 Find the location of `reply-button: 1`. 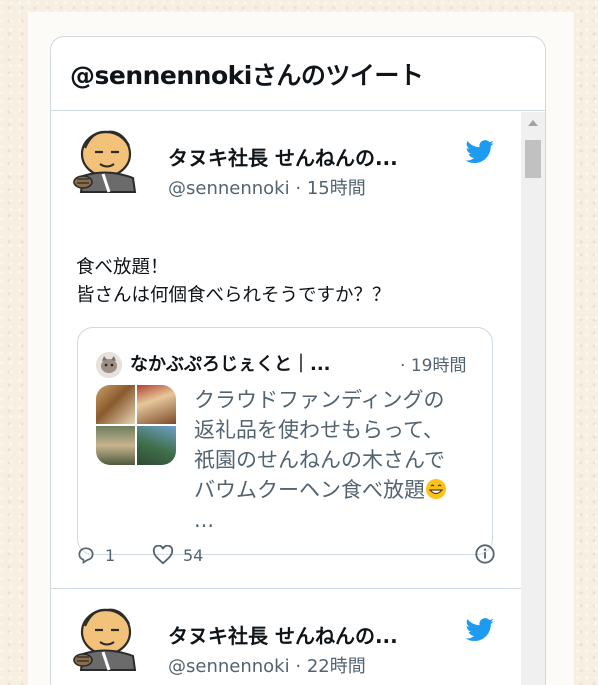

reply-button: 1 is located at coordinates (95, 555).